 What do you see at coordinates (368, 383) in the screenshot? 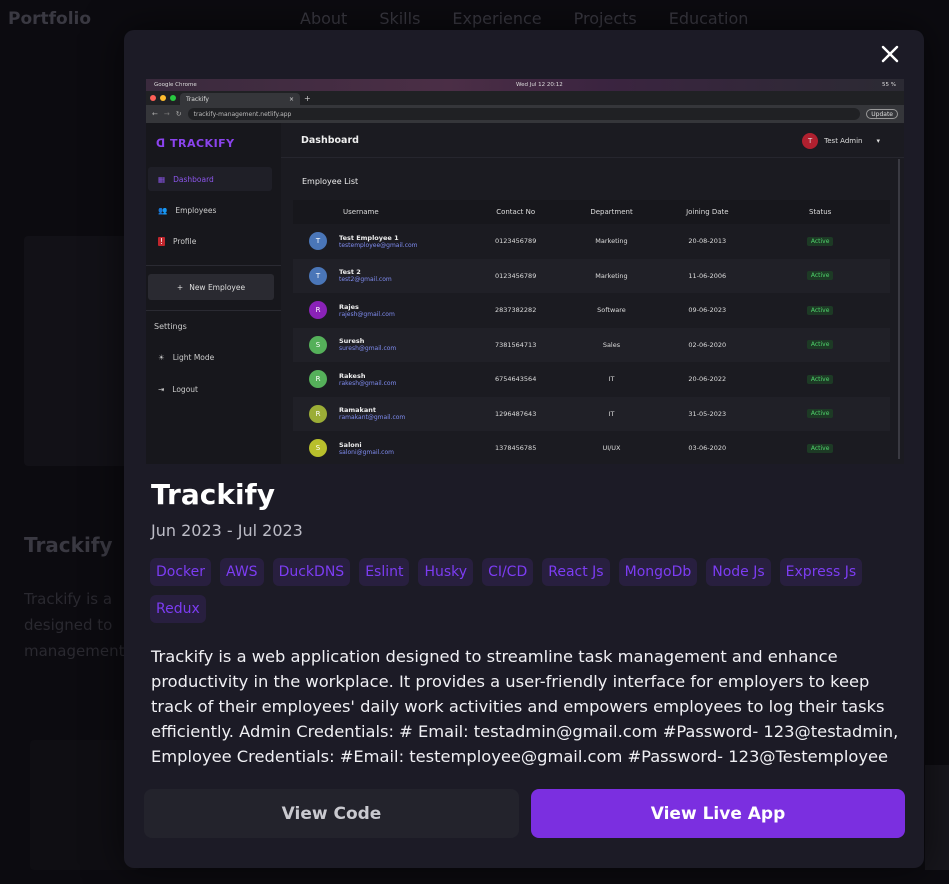
I see `employee-email: rakesh@gmail.com` at bounding box center [368, 383].